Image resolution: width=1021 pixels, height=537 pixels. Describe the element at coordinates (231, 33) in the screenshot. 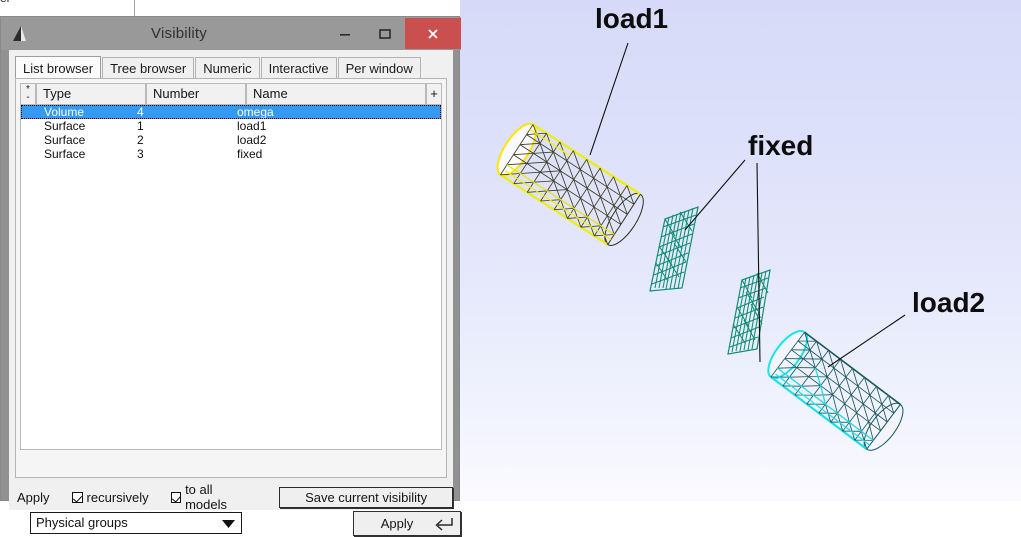

I see `dialog-titlebar: Visibility` at that location.